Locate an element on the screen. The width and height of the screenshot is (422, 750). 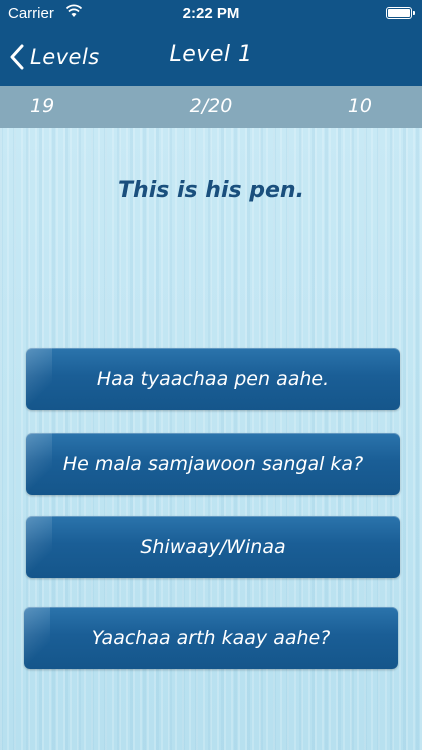
battery-icon is located at coordinates (400, 13).